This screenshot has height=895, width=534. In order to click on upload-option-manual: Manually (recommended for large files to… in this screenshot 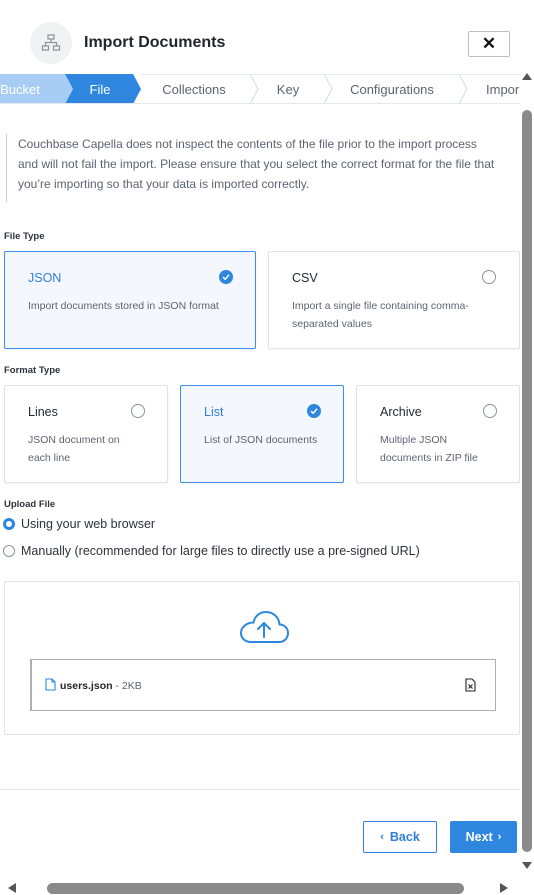, I will do `click(211, 551)`.